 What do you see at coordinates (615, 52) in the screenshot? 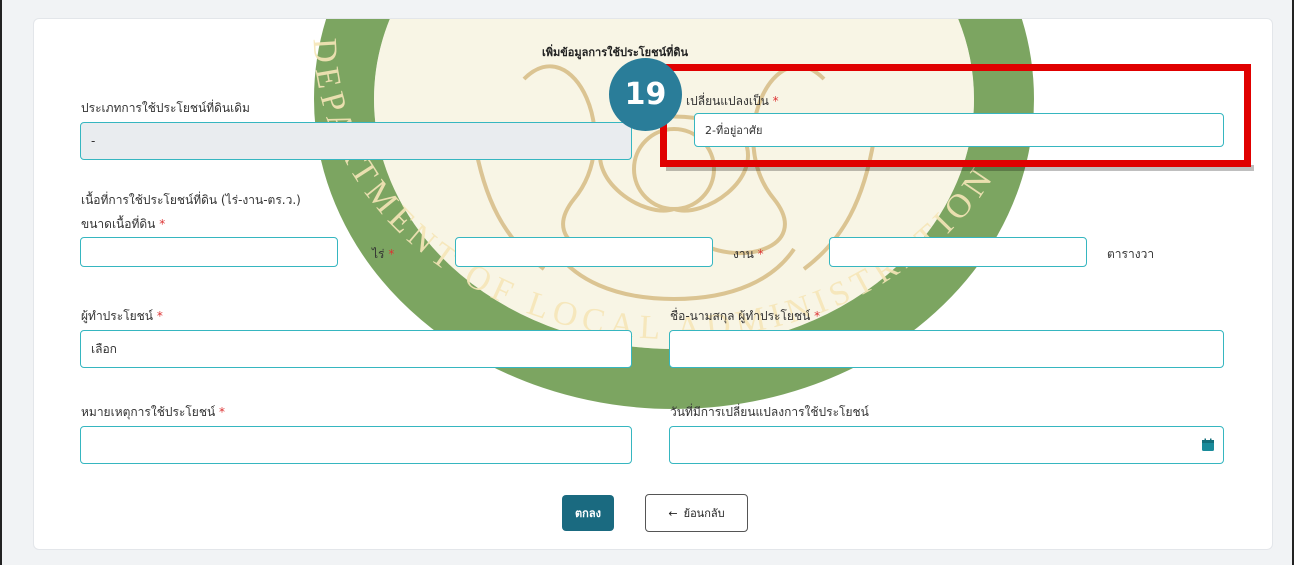
I see `form-title: เพิ่มข้อมูลการใช้ประโยชน์ที่ดิน` at bounding box center [615, 52].